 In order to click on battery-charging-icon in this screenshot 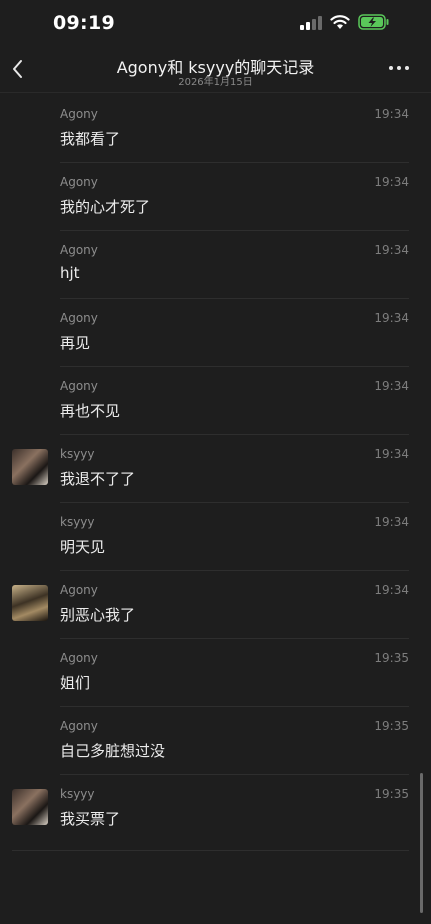, I will do `click(373, 22)`.